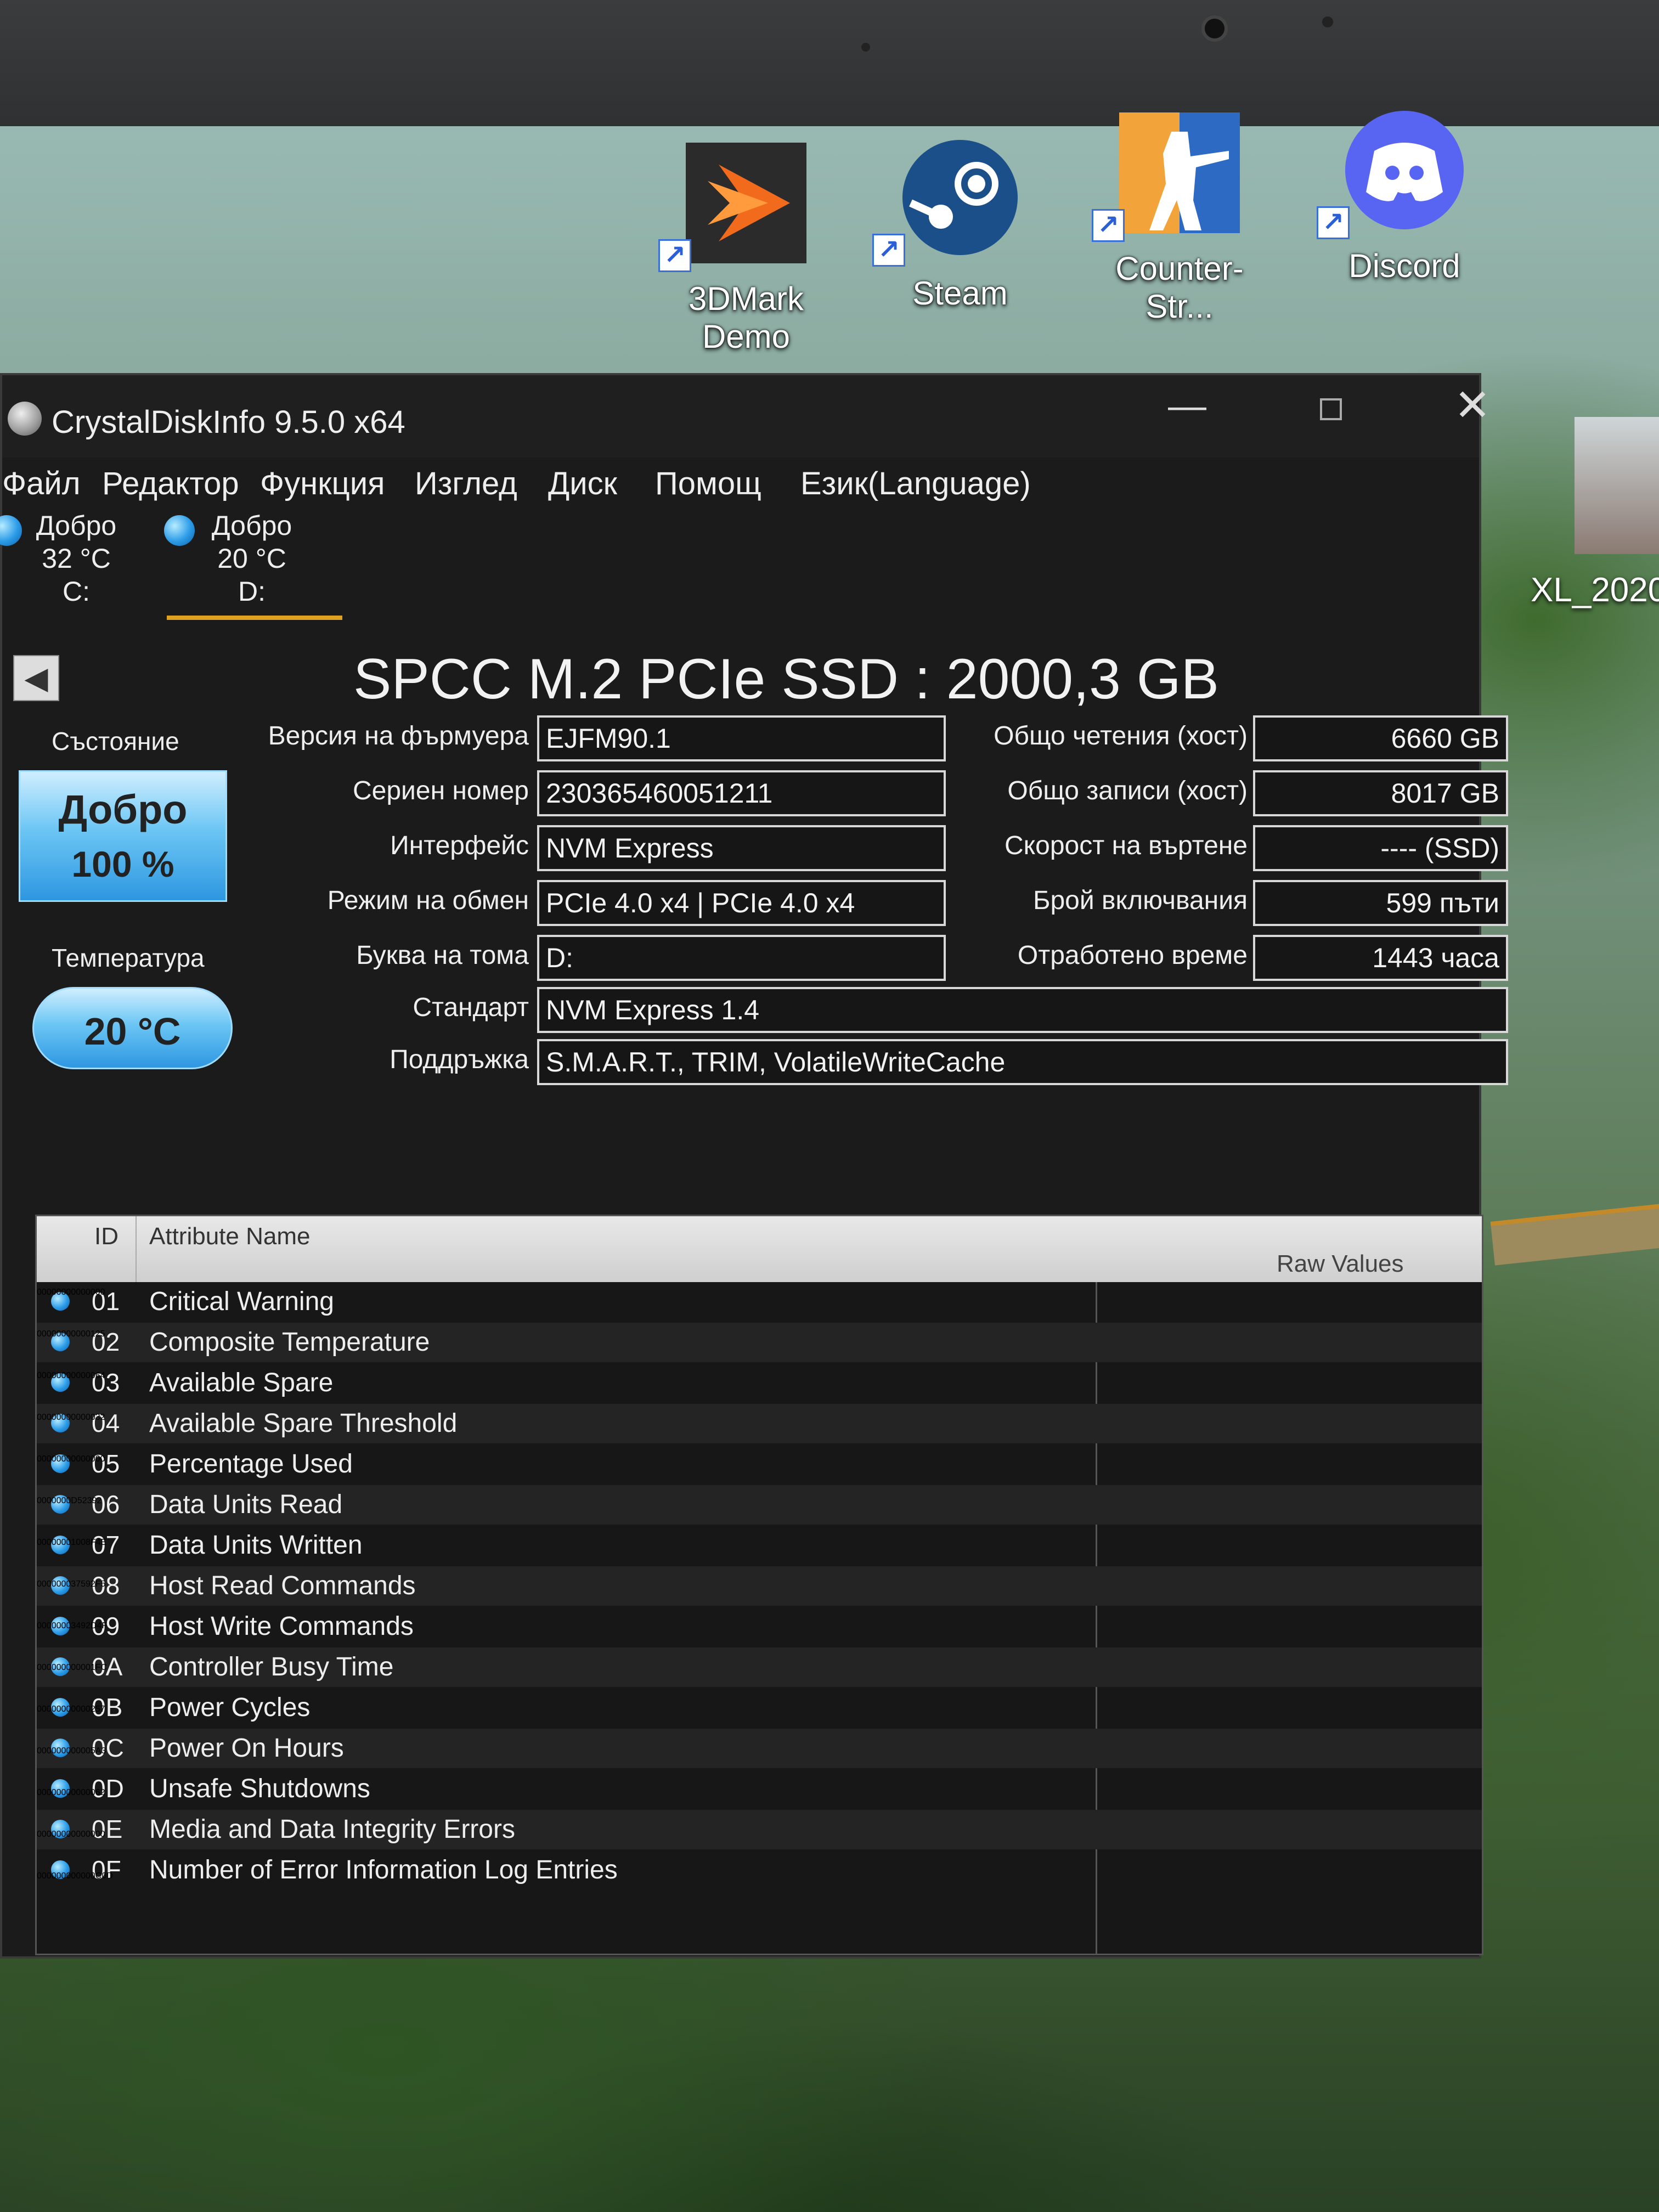 The image size is (1659, 2212). I want to click on power-on-hours-label: Отработено време, so click(1132, 955).